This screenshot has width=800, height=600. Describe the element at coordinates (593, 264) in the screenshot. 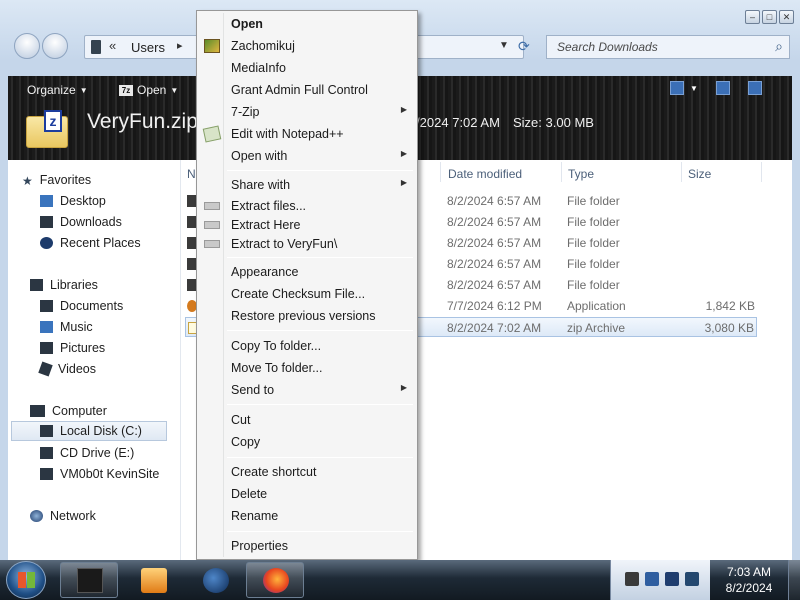

I see `file-type: File folder` at that location.